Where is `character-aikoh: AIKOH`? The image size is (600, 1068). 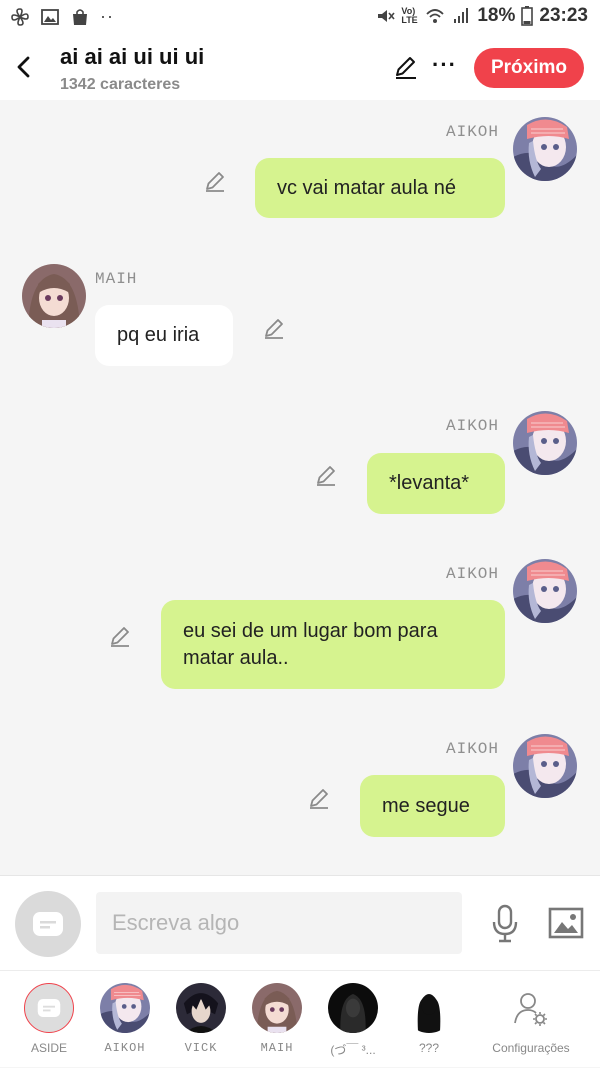 character-aikoh: AIKOH is located at coordinates (125, 1019).